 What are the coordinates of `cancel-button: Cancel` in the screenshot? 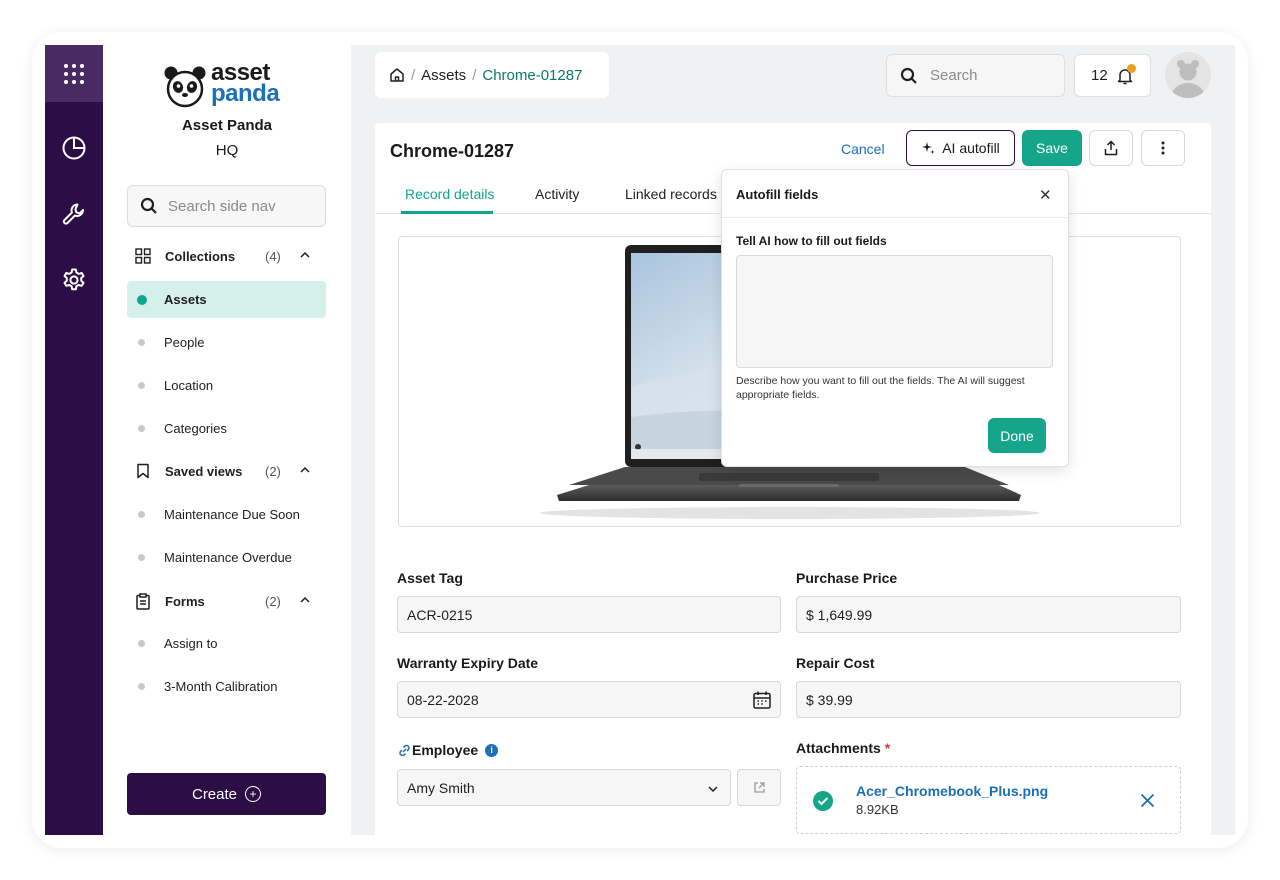 It's located at (863, 149).